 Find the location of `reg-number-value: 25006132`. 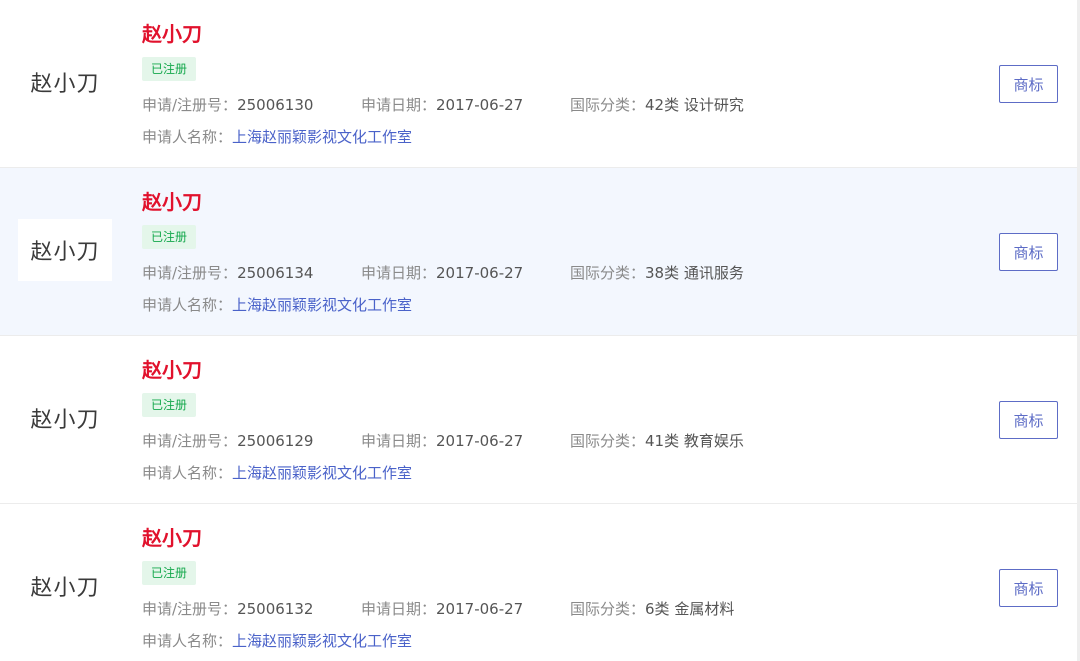

reg-number-value: 25006132 is located at coordinates (275, 609).